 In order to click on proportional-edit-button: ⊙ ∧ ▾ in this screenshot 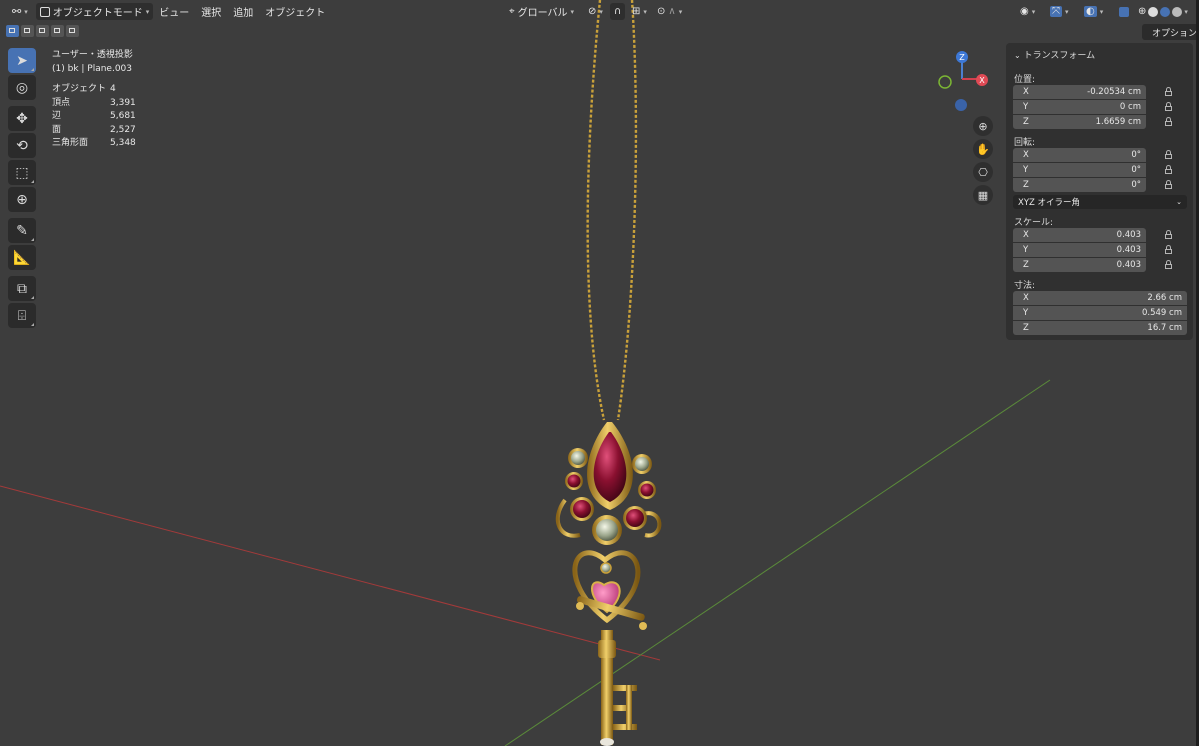, I will do `click(669, 11)`.